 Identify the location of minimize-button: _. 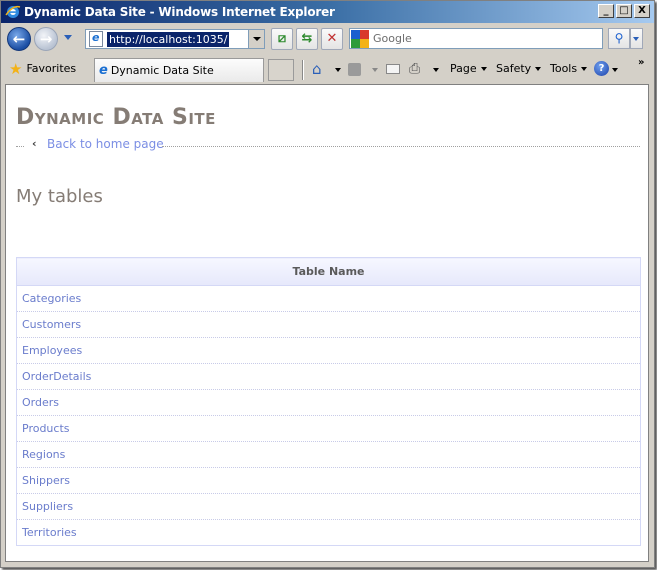
(606, 11).